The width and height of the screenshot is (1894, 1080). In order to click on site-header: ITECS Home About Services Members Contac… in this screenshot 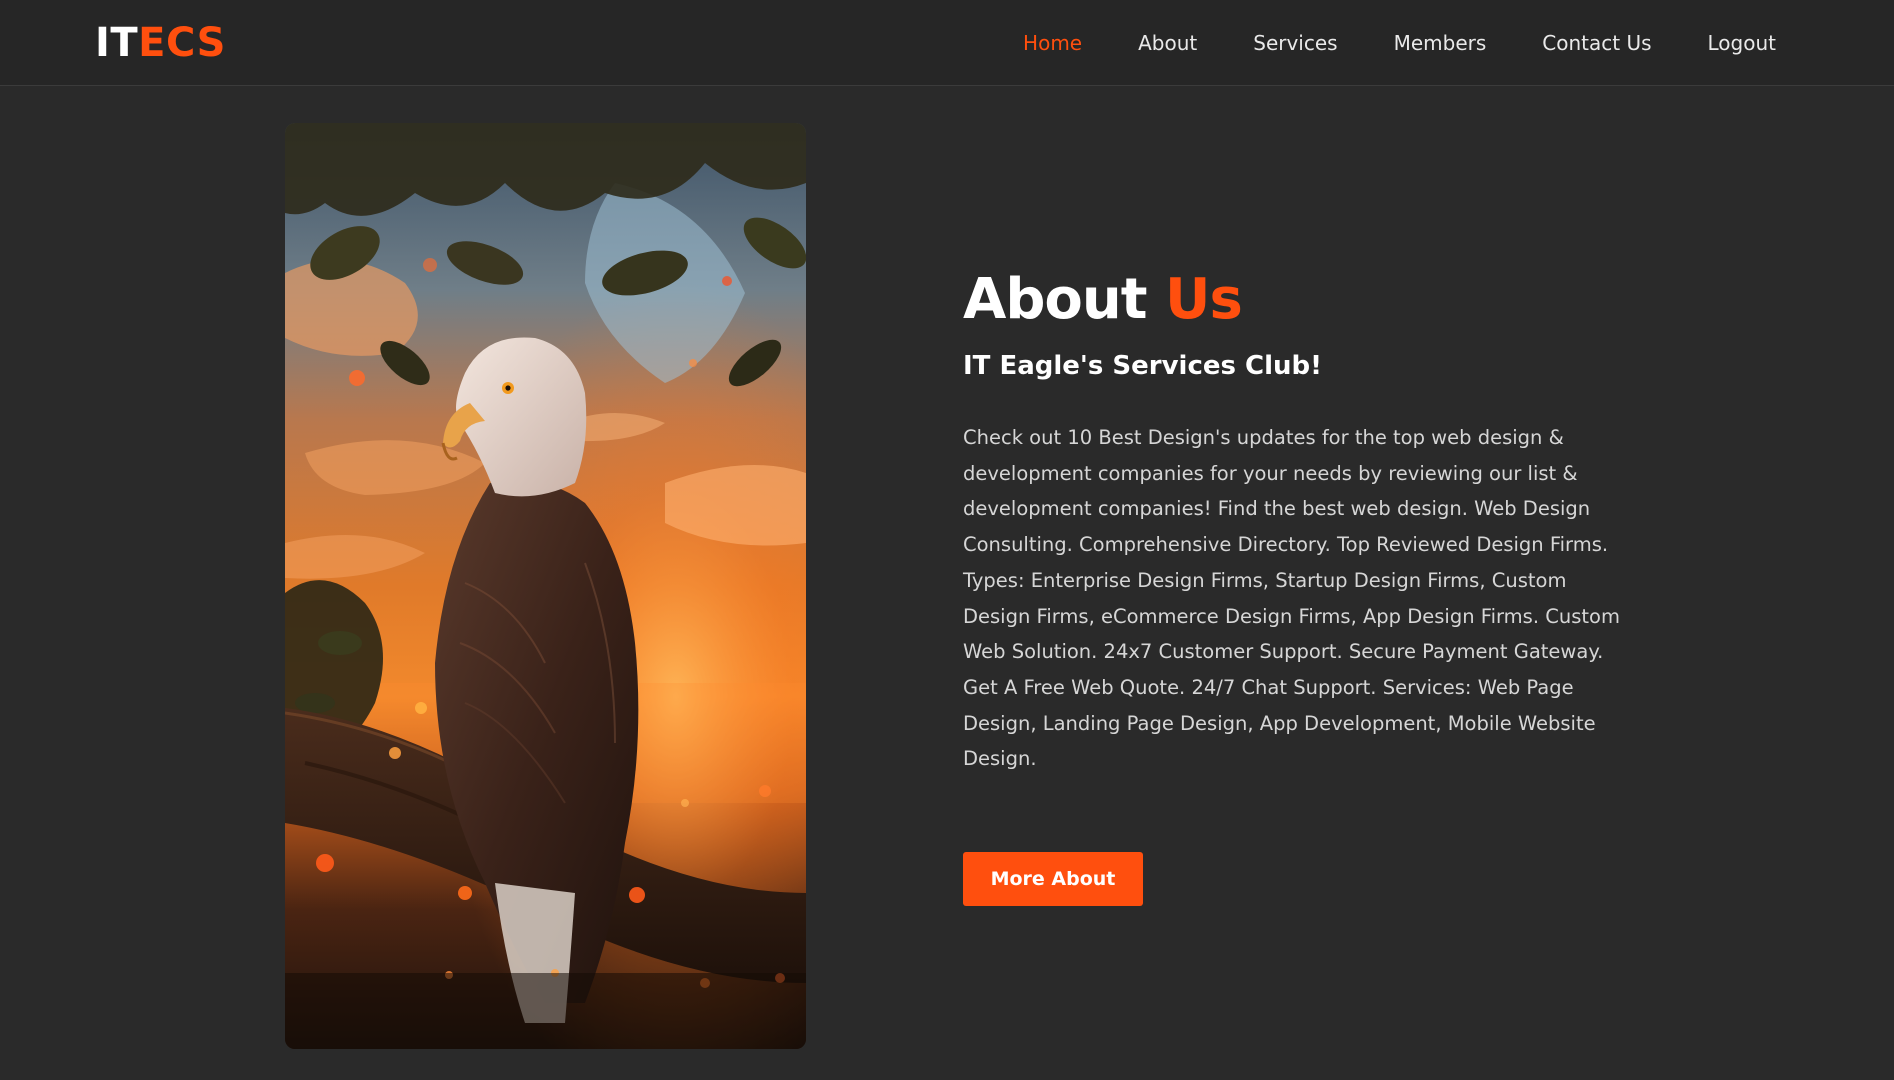, I will do `click(947, 43)`.